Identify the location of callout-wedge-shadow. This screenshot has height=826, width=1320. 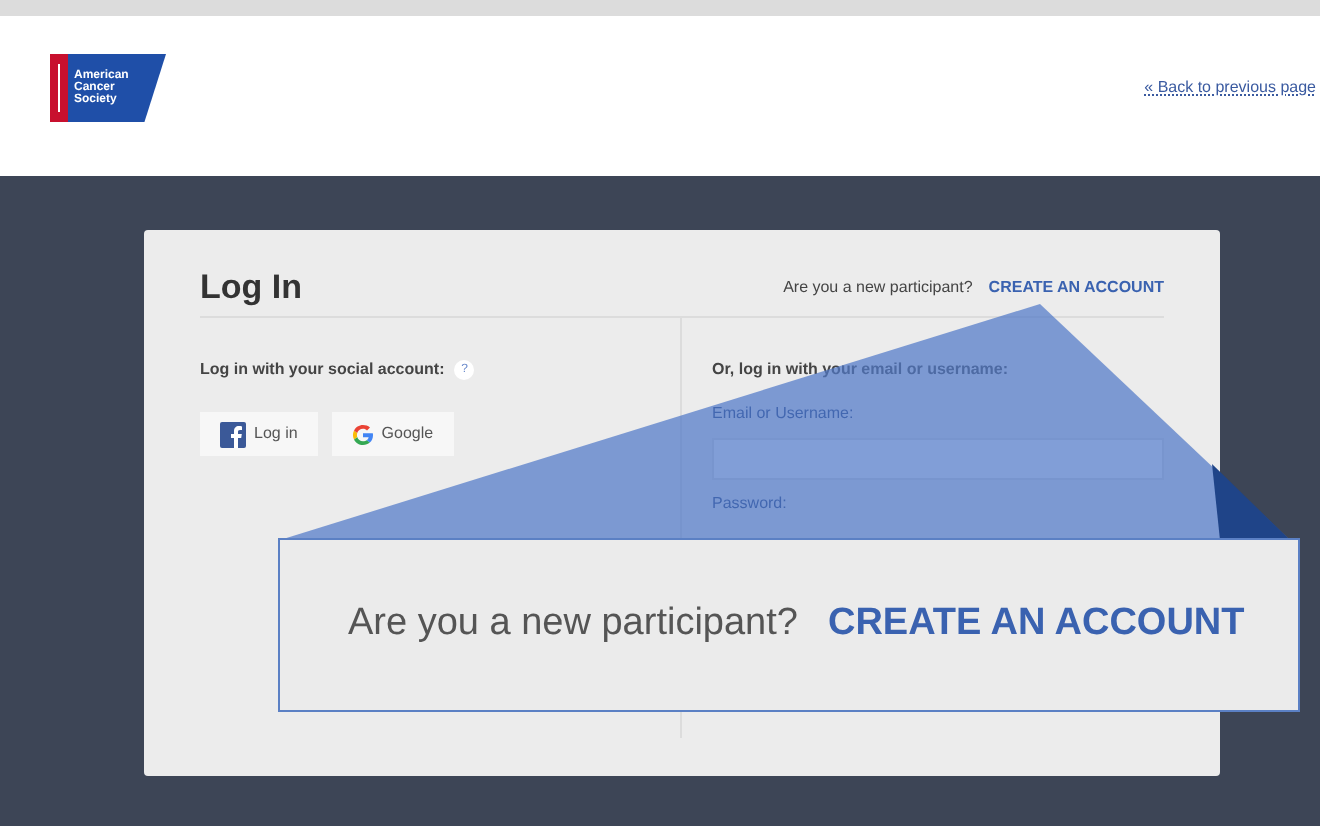
(1251, 502).